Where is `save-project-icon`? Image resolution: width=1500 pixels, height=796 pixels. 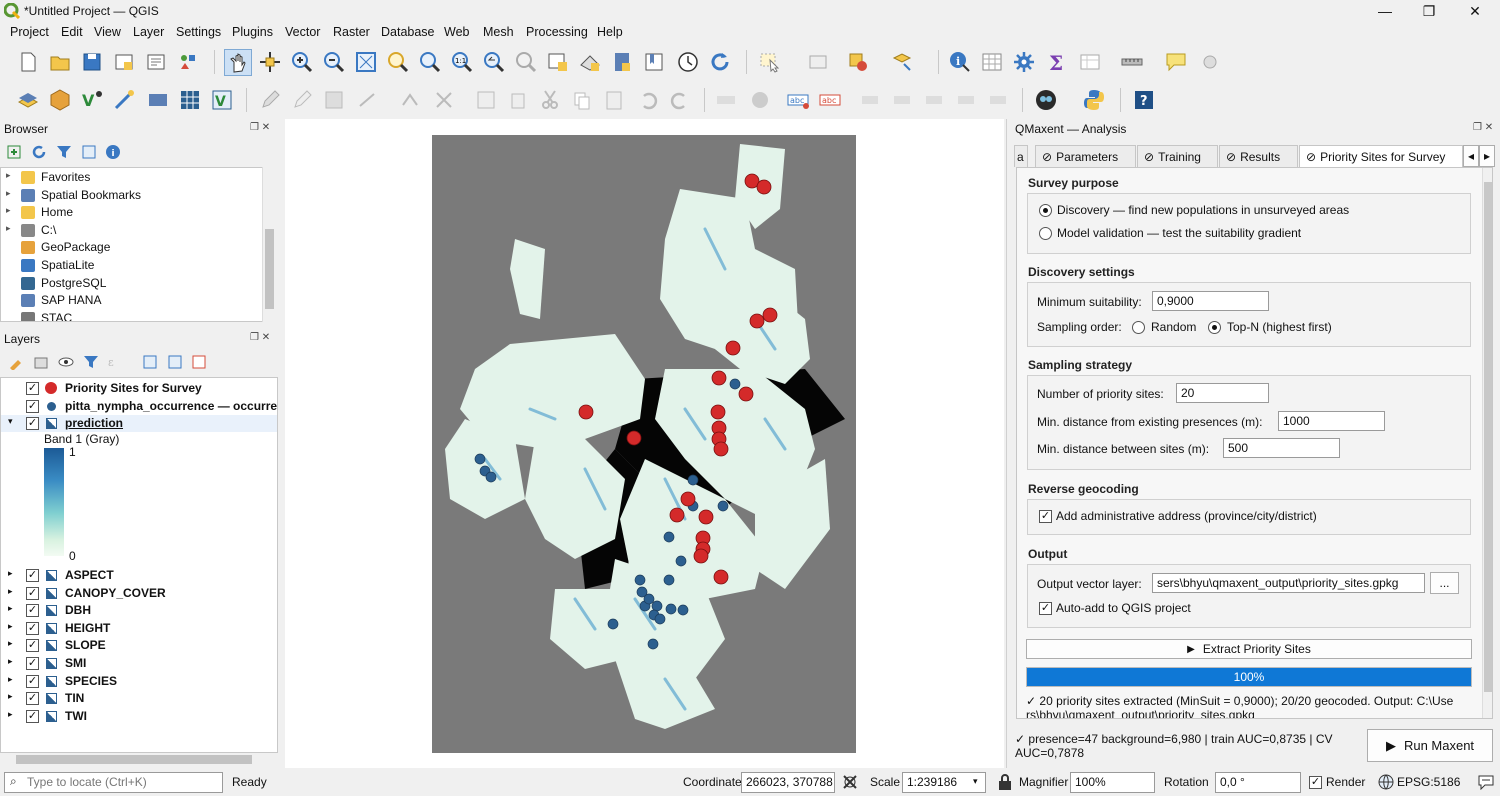 save-project-icon is located at coordinates (92, 62).